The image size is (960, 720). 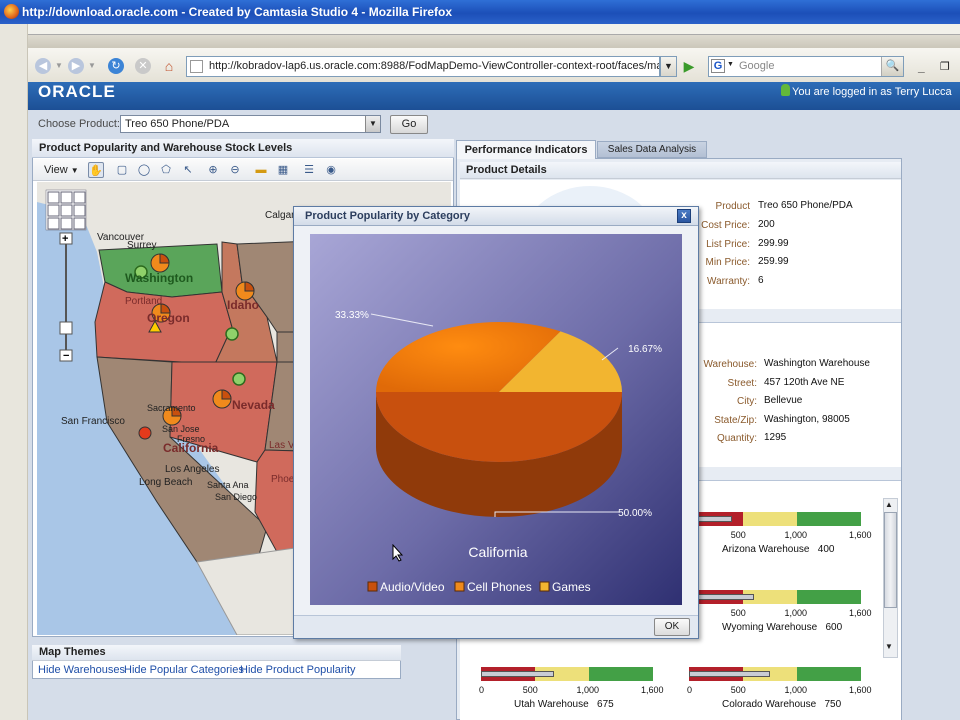 I want to click on city-label: San Jose, so click(x=181, y=429).